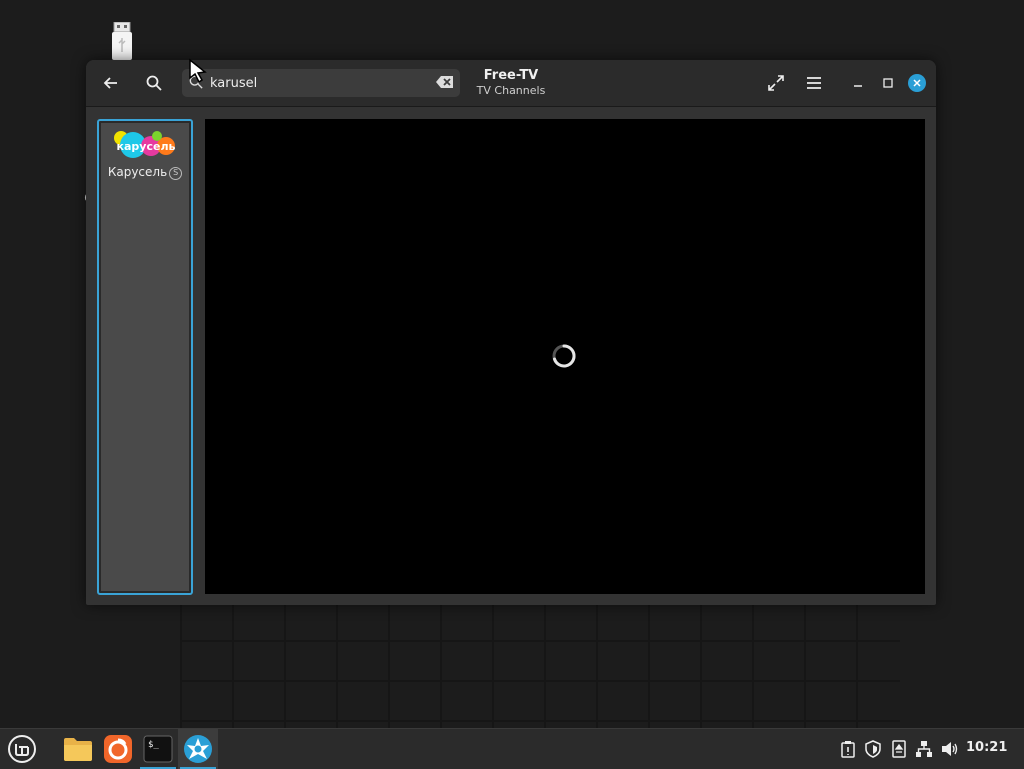  I want to click on back-button, so click(111, 83).